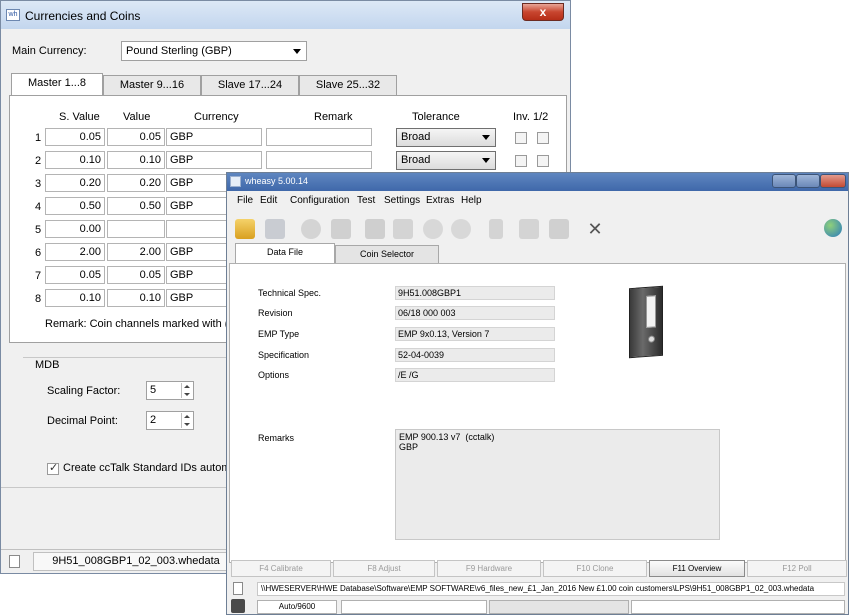 The height and width of the screenshot is (615, 849). Describe the element at coordinates (285, 253) in the screenshot. I see `tab-data-file: Data File` at that location.